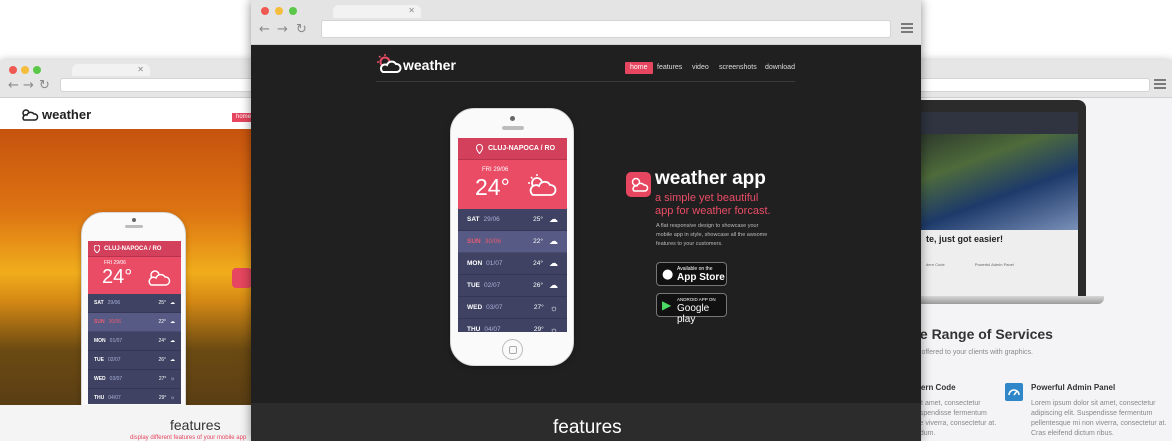 The image size is (1172, 441). Describe the element at coordinates (134, 396) in the screenshot. I see `left-forecast-row: THU 04/07 29° ☼` at that location.